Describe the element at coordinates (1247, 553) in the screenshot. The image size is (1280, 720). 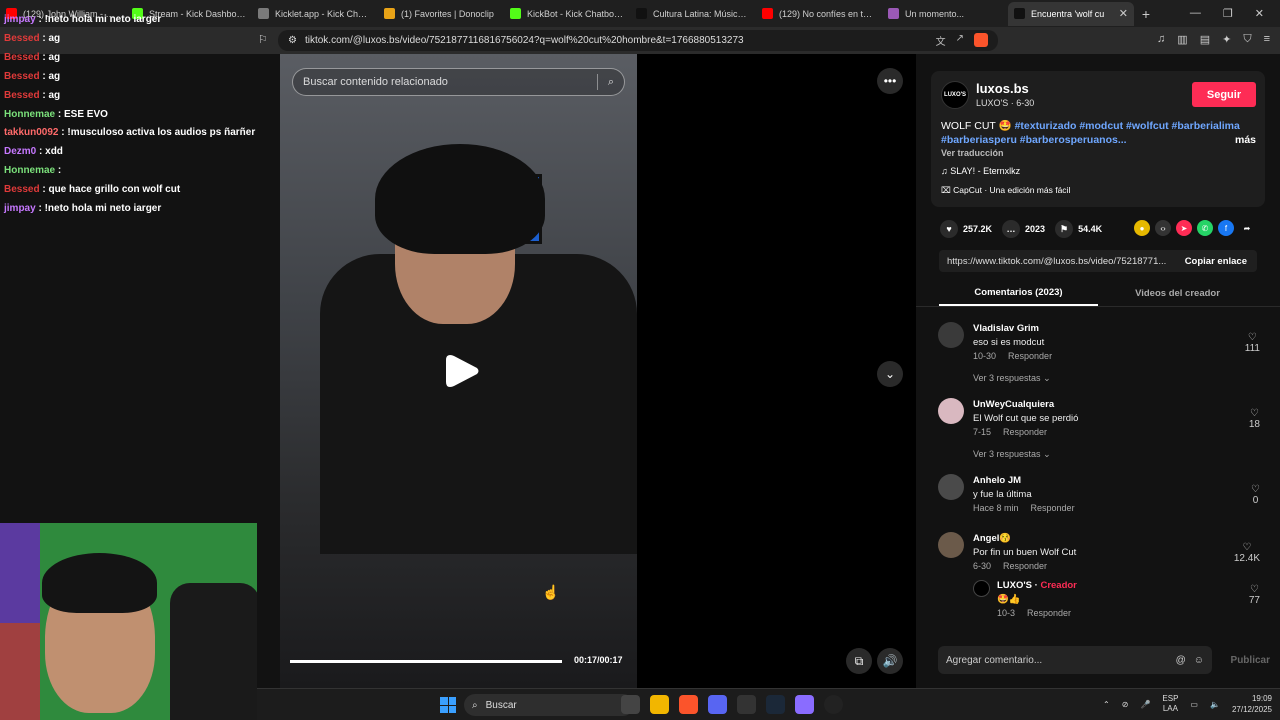
I see `comment-like-button: ♡ 12.4K` at that location.